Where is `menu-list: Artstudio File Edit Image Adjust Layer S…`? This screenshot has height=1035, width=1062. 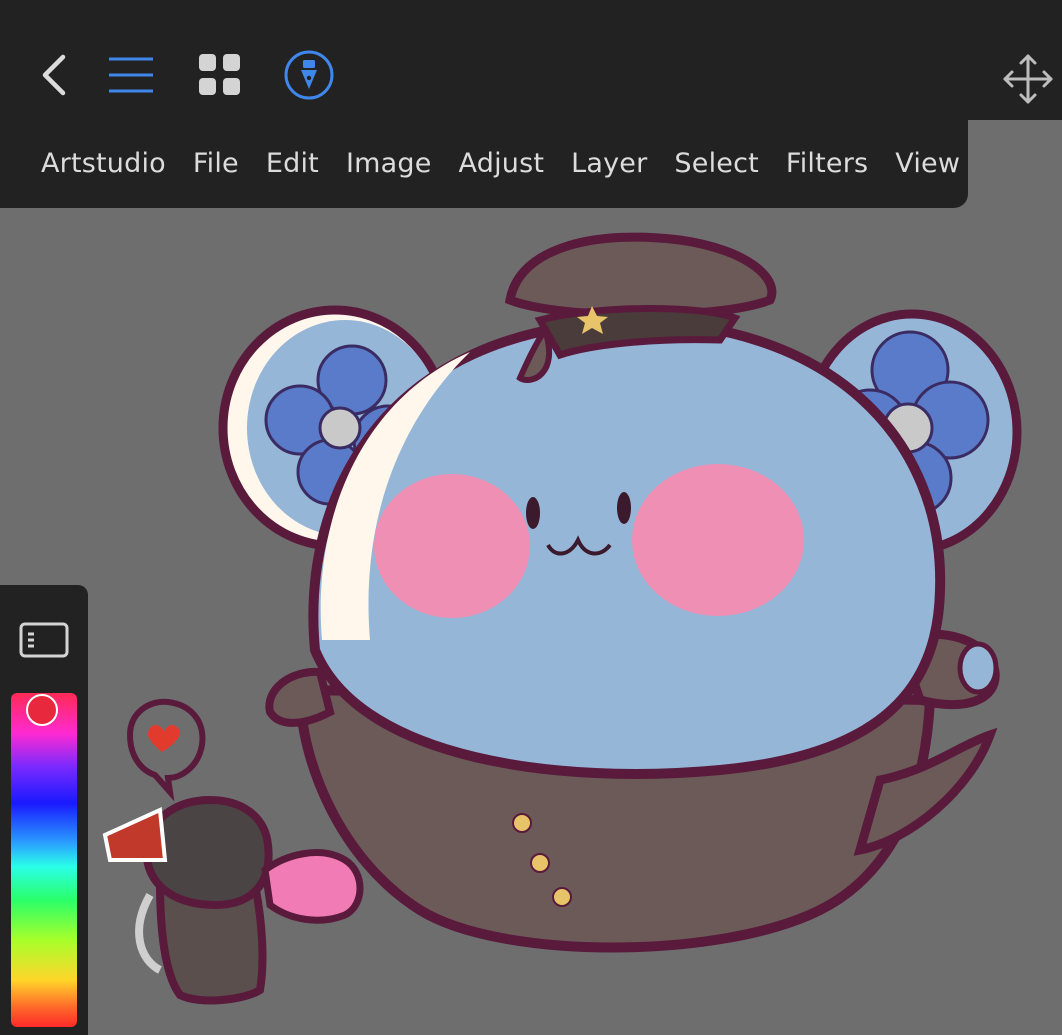 menu-list: Artstudio File Edit Image Adjust Layer S… is located at coordinates (493, 163).